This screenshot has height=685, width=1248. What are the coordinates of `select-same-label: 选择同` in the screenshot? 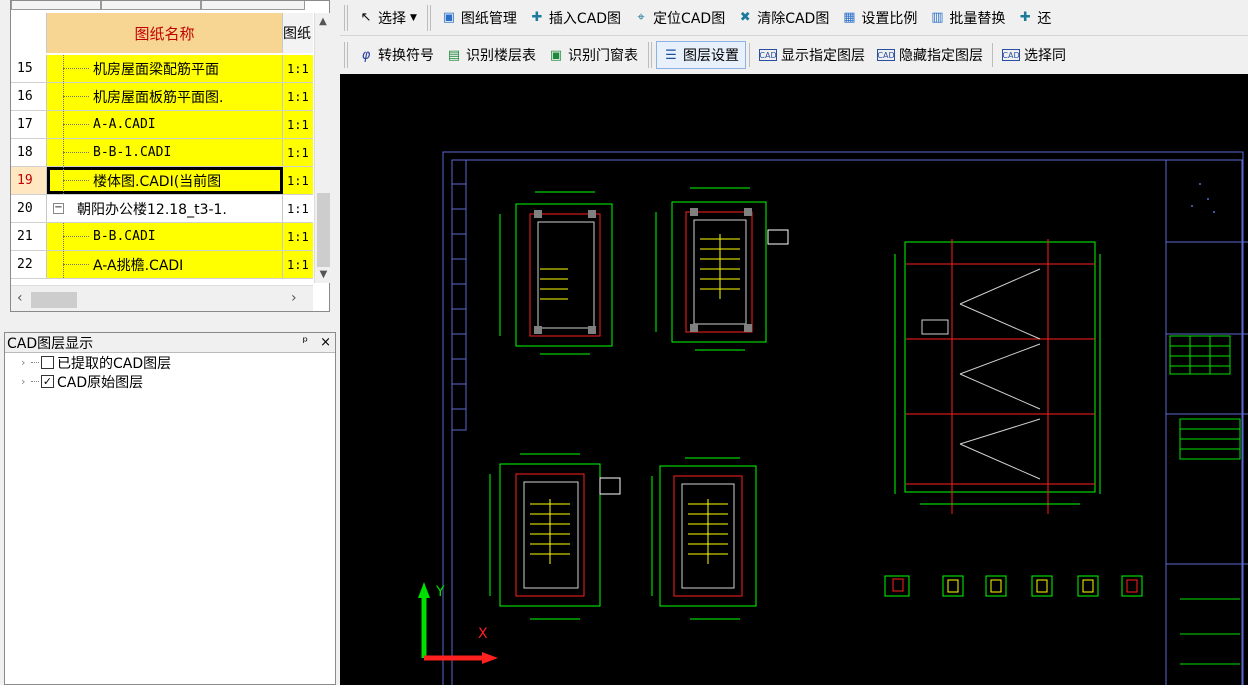 It's located at (1045, 56).